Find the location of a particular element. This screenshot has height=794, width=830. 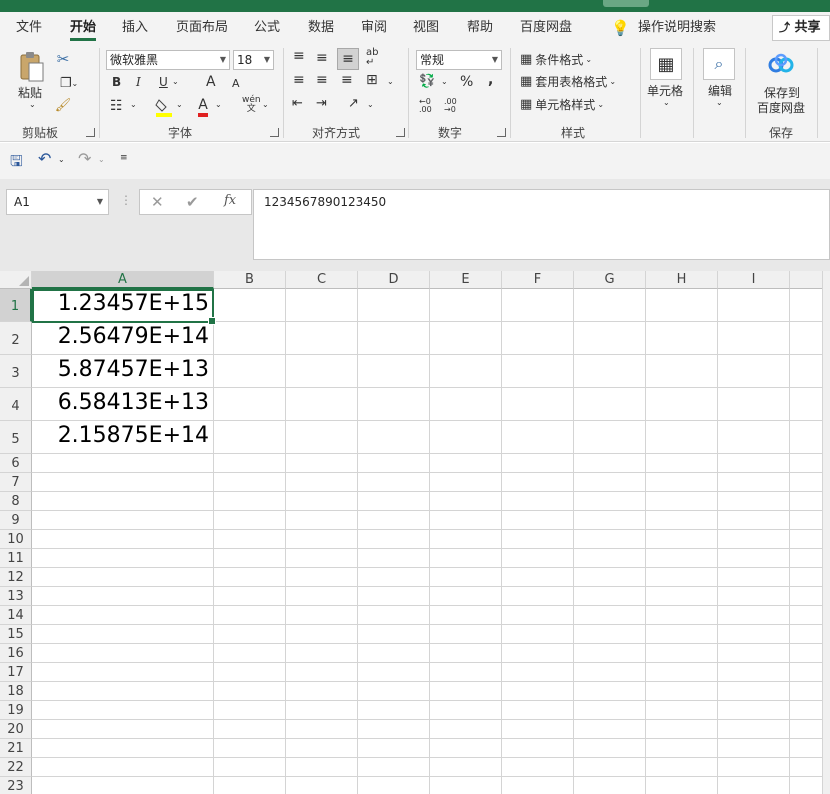

paste-button is located at coordinates (32, 67).